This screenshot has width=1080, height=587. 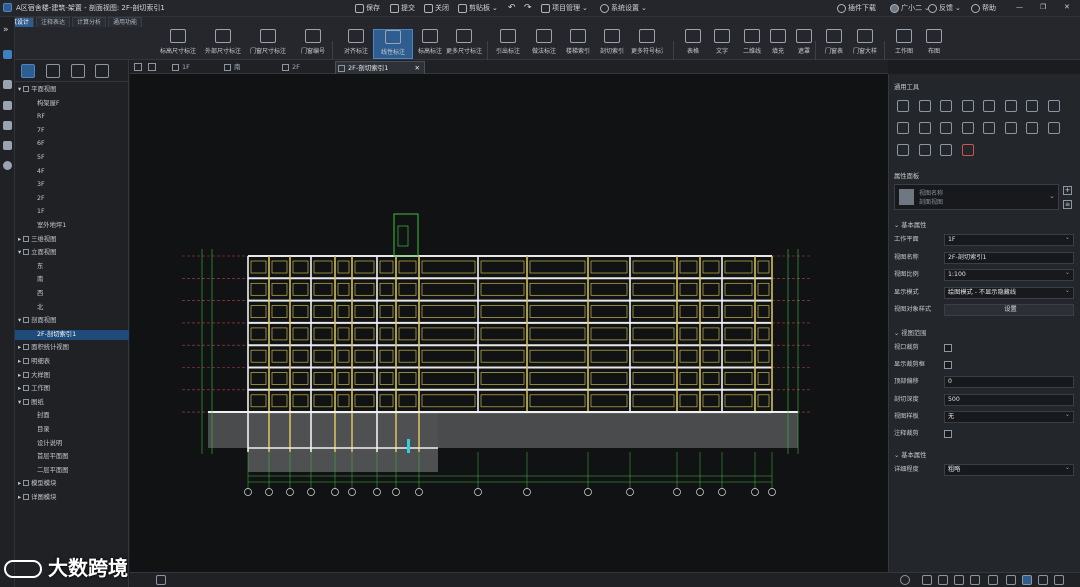 What do you see at coordinates (1010, 106) in the screenshot?
I see `align-icon` at bounding box center [1010, 106].